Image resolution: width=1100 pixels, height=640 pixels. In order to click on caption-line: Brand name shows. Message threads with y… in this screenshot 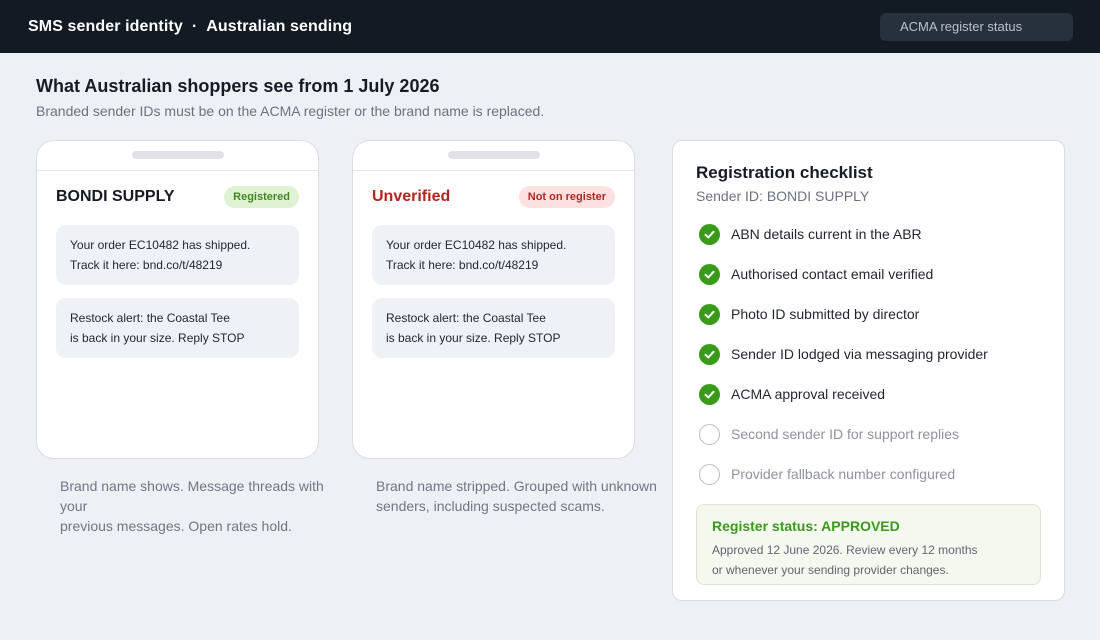, I will do `click(192, 496)`.